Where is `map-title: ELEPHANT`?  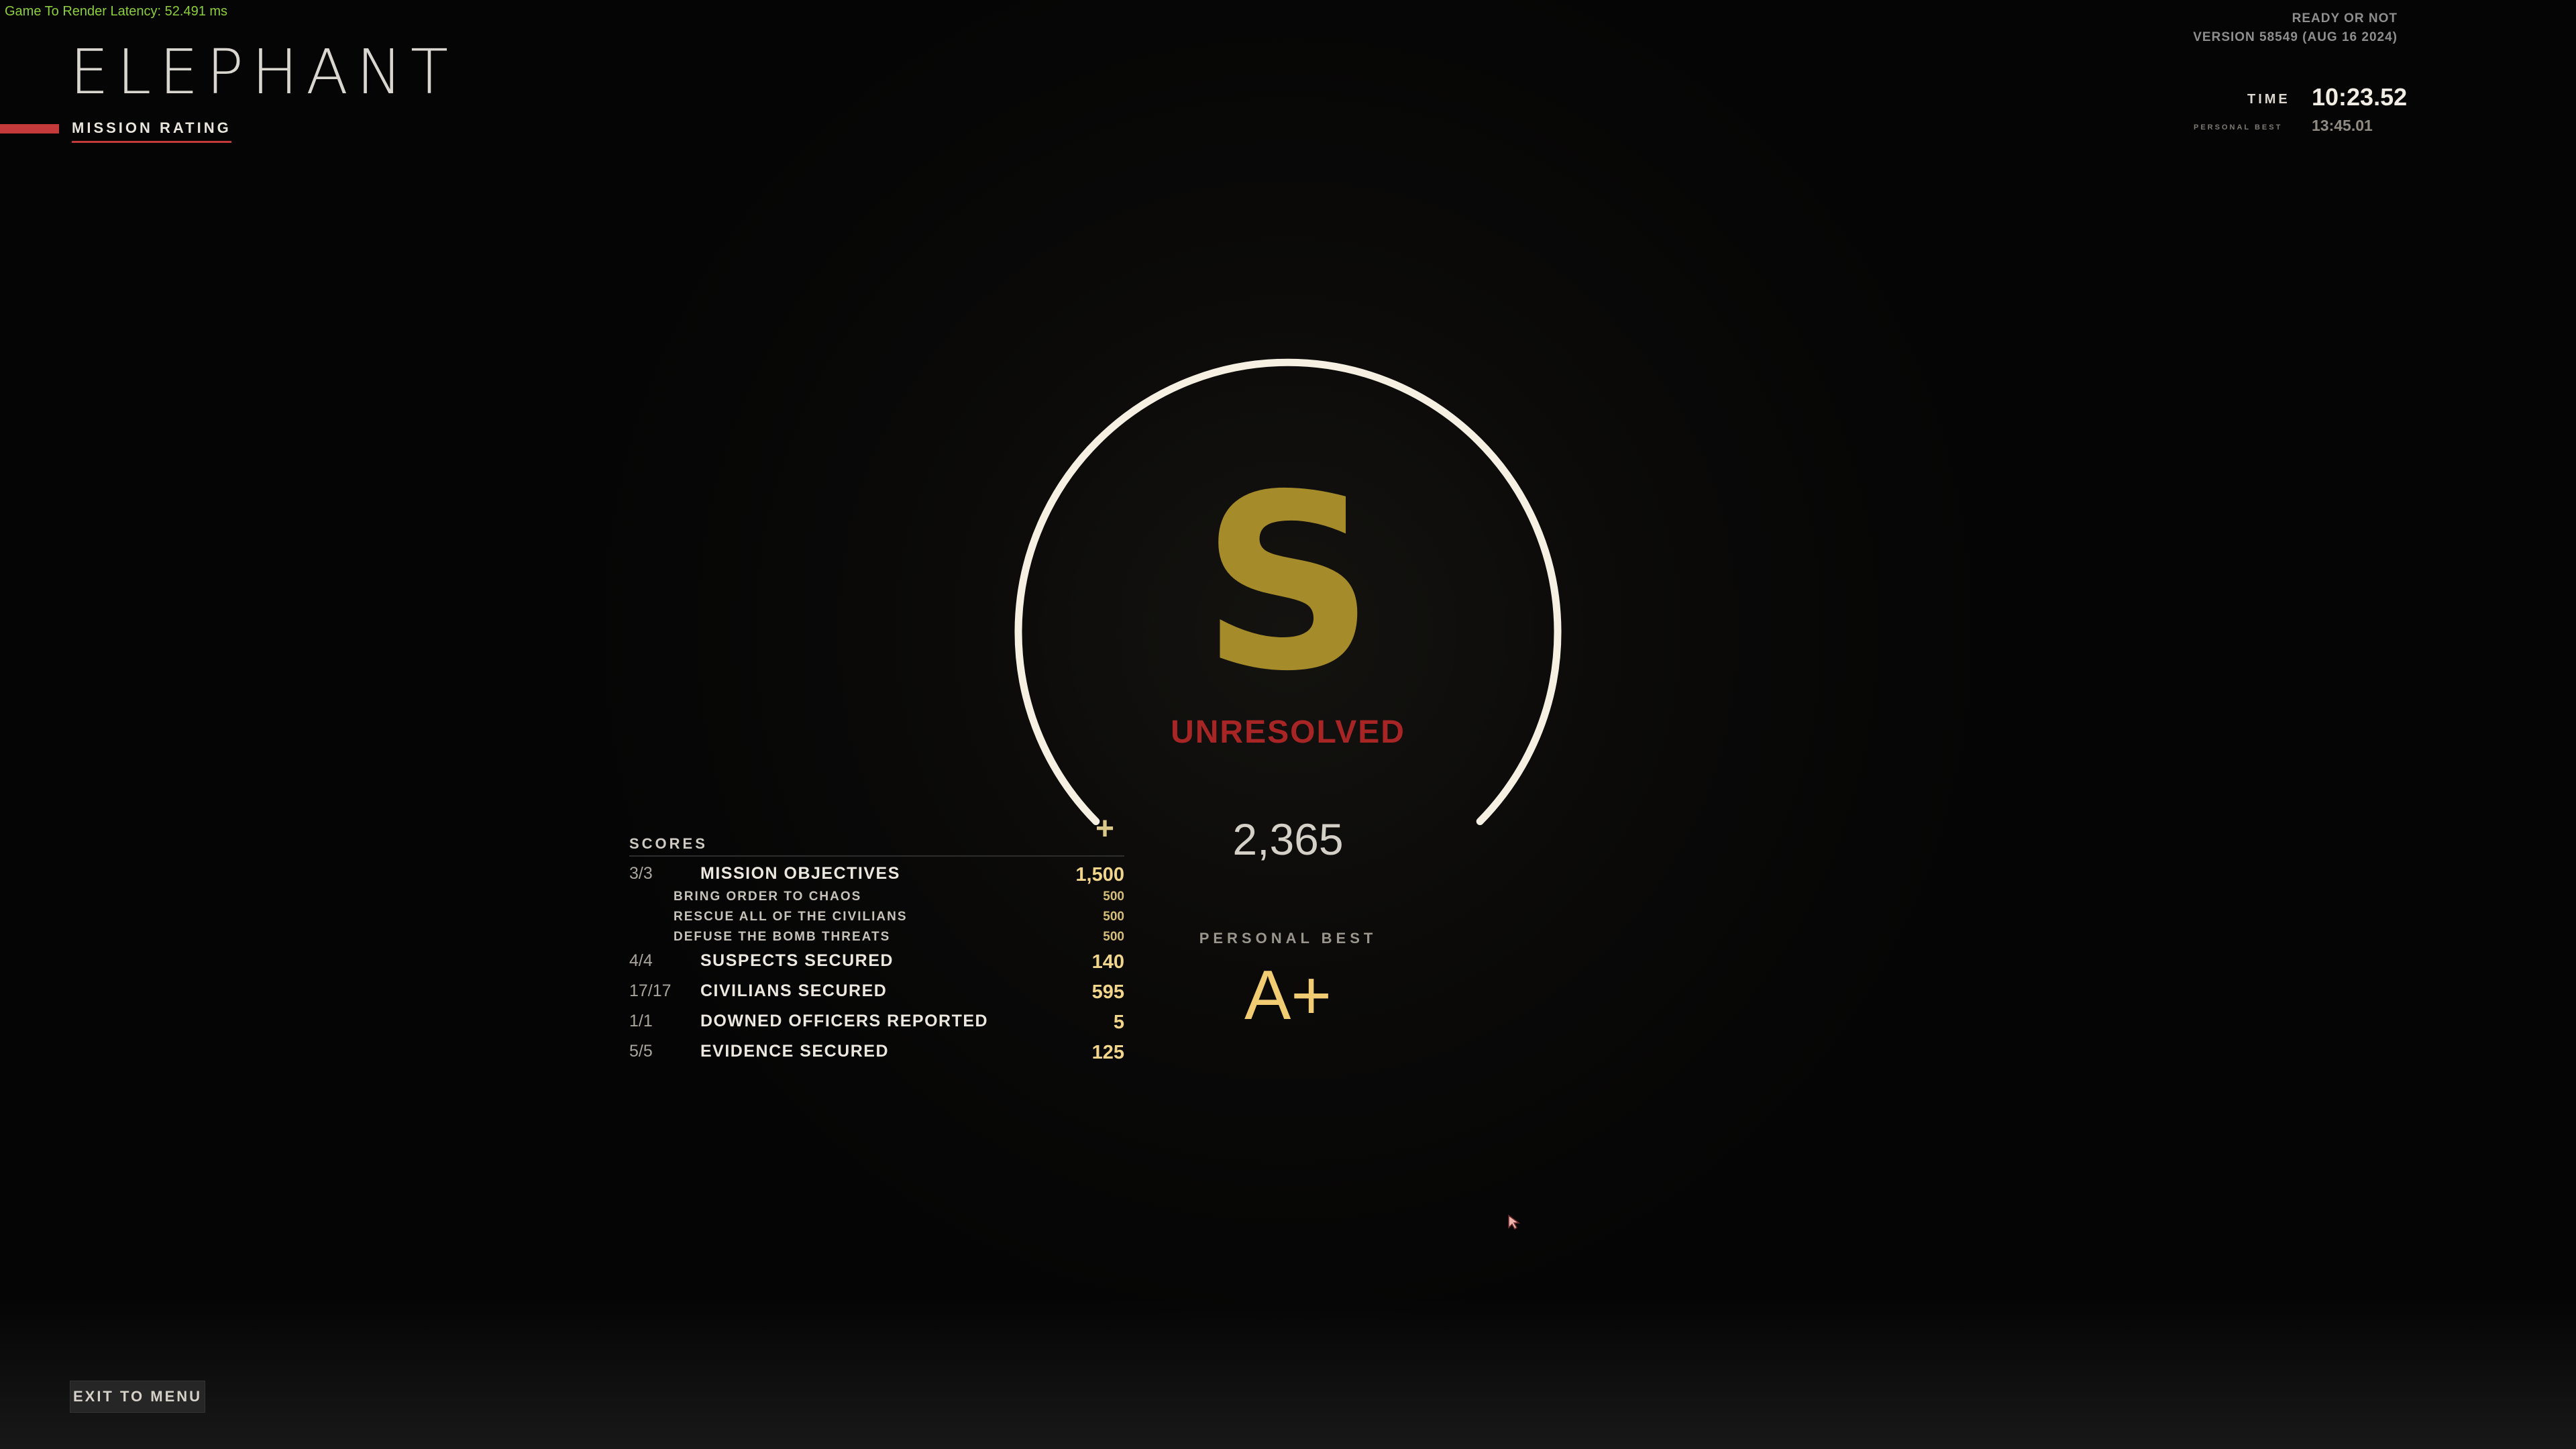
map-title: ELEPHANT is located at coordinates (263, 72).